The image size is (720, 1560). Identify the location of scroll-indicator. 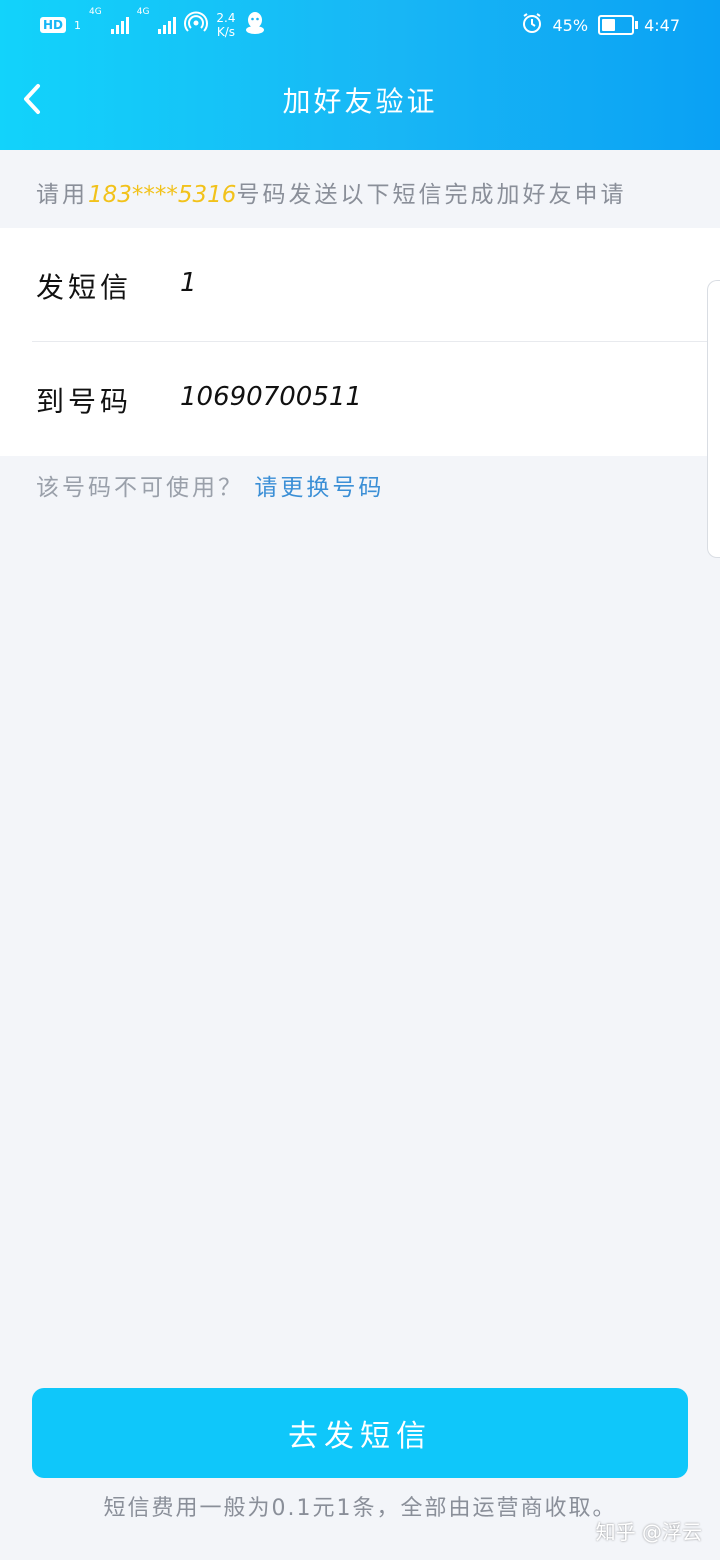
(713, 419).